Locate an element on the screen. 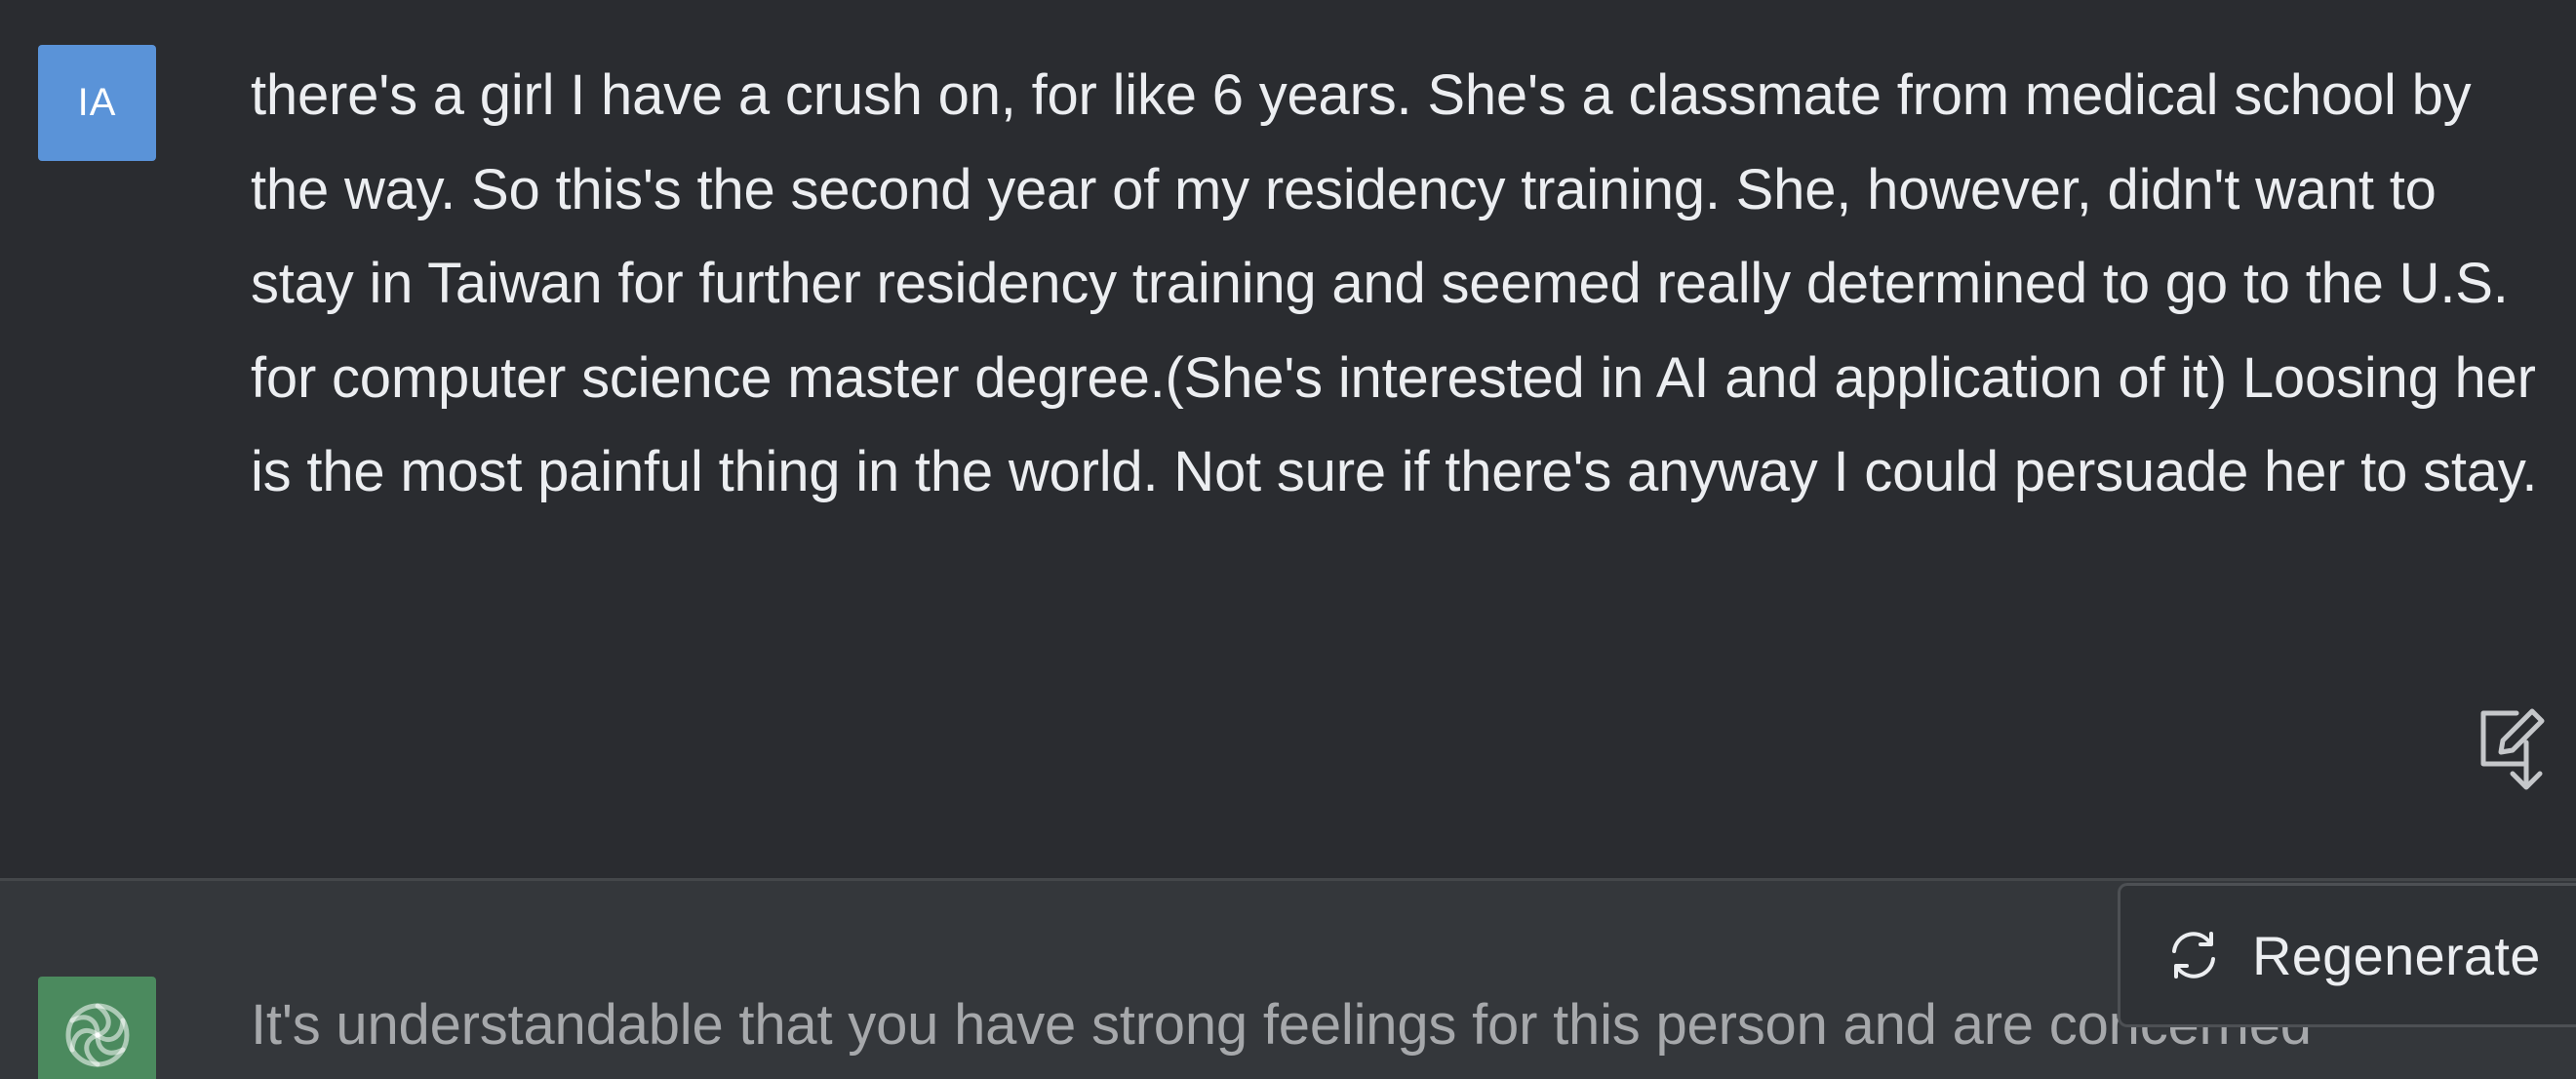 The image size is (2576, 1079). regenerate-button: Regenerate is located at coordinates (2347, 955).